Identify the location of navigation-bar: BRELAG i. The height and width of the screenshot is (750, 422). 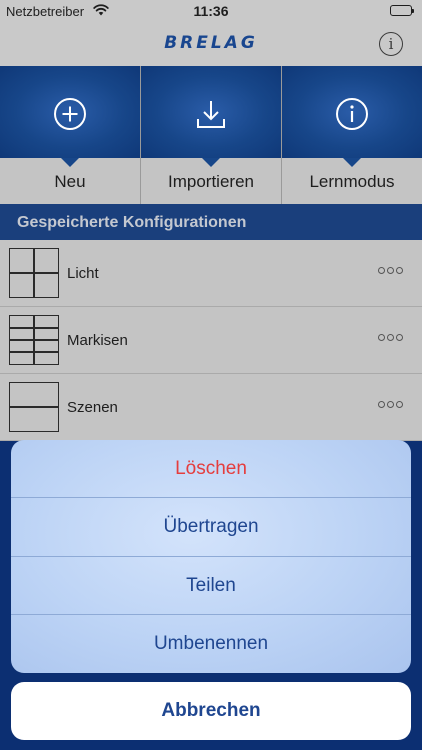
(211, 44).